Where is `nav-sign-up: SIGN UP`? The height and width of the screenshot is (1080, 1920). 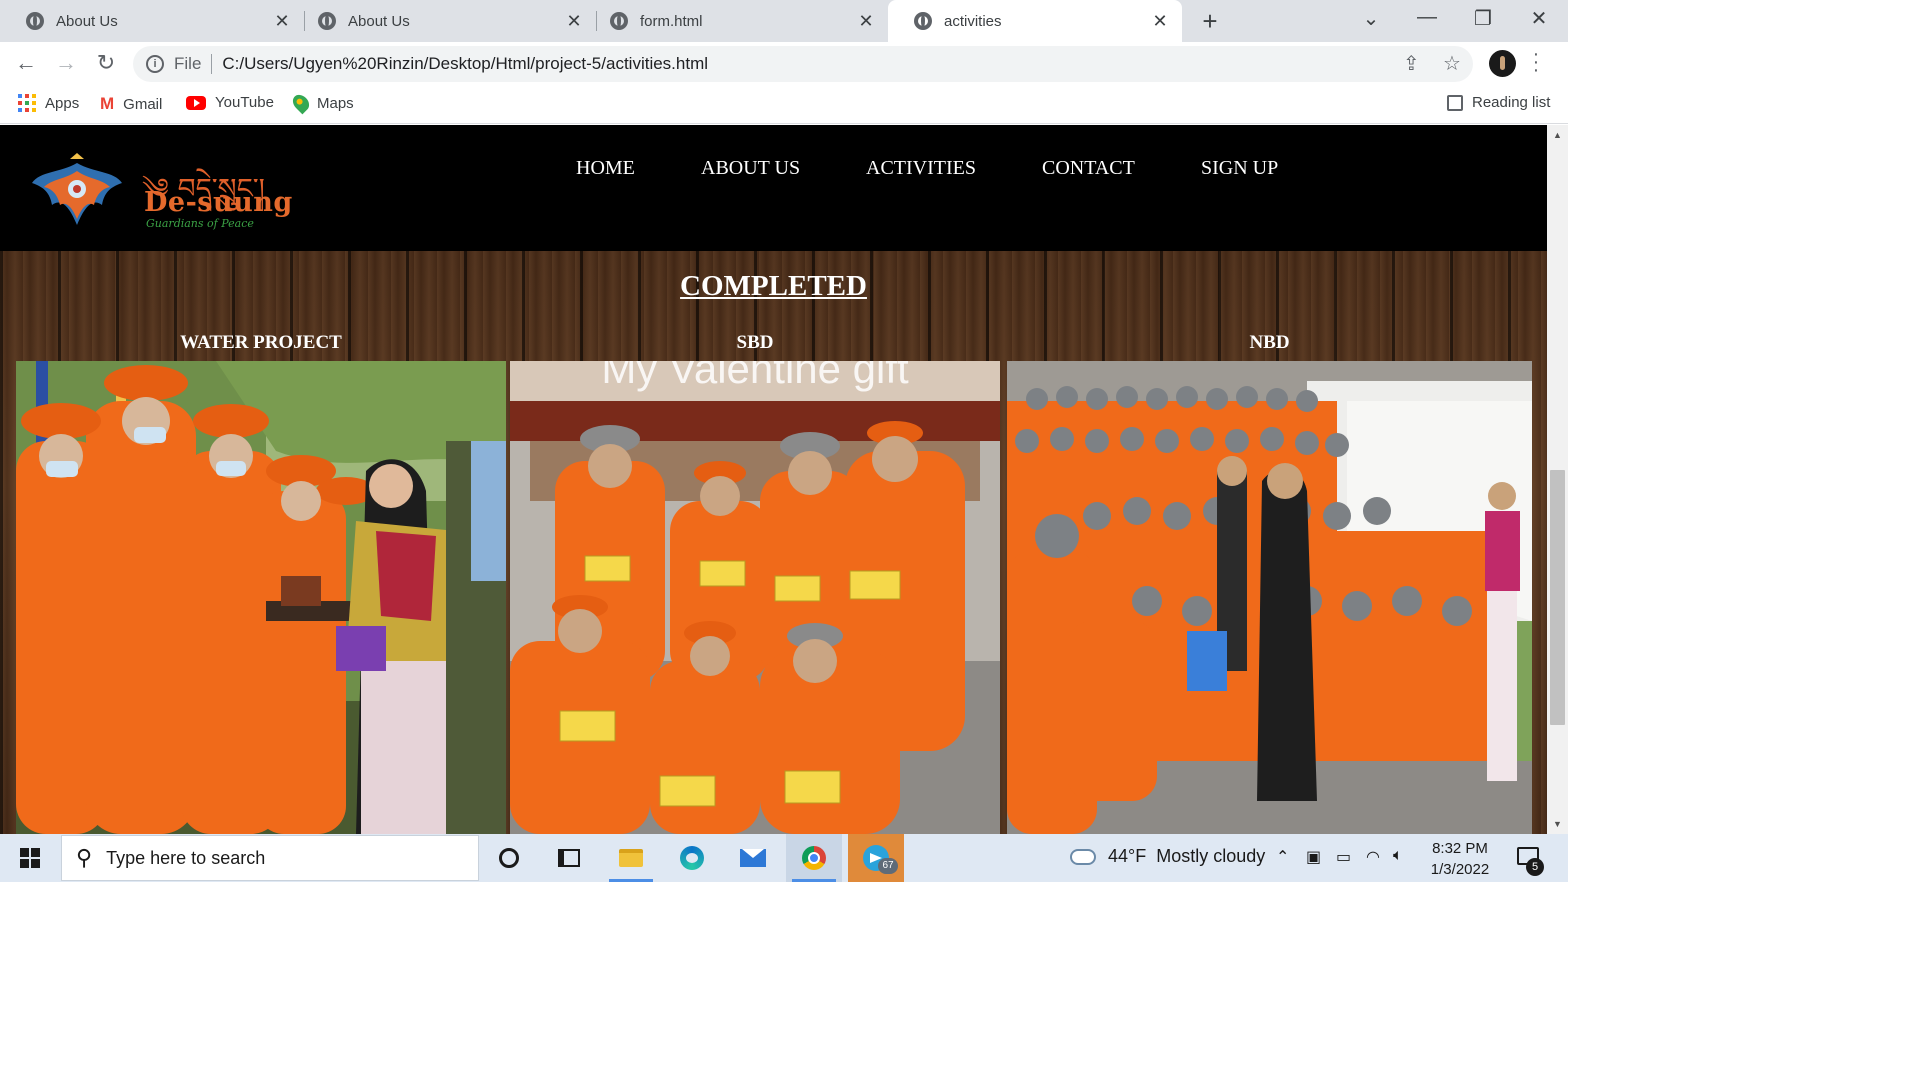
nav-sign-up: SIGN UP is located at coordinates (1239, 169).